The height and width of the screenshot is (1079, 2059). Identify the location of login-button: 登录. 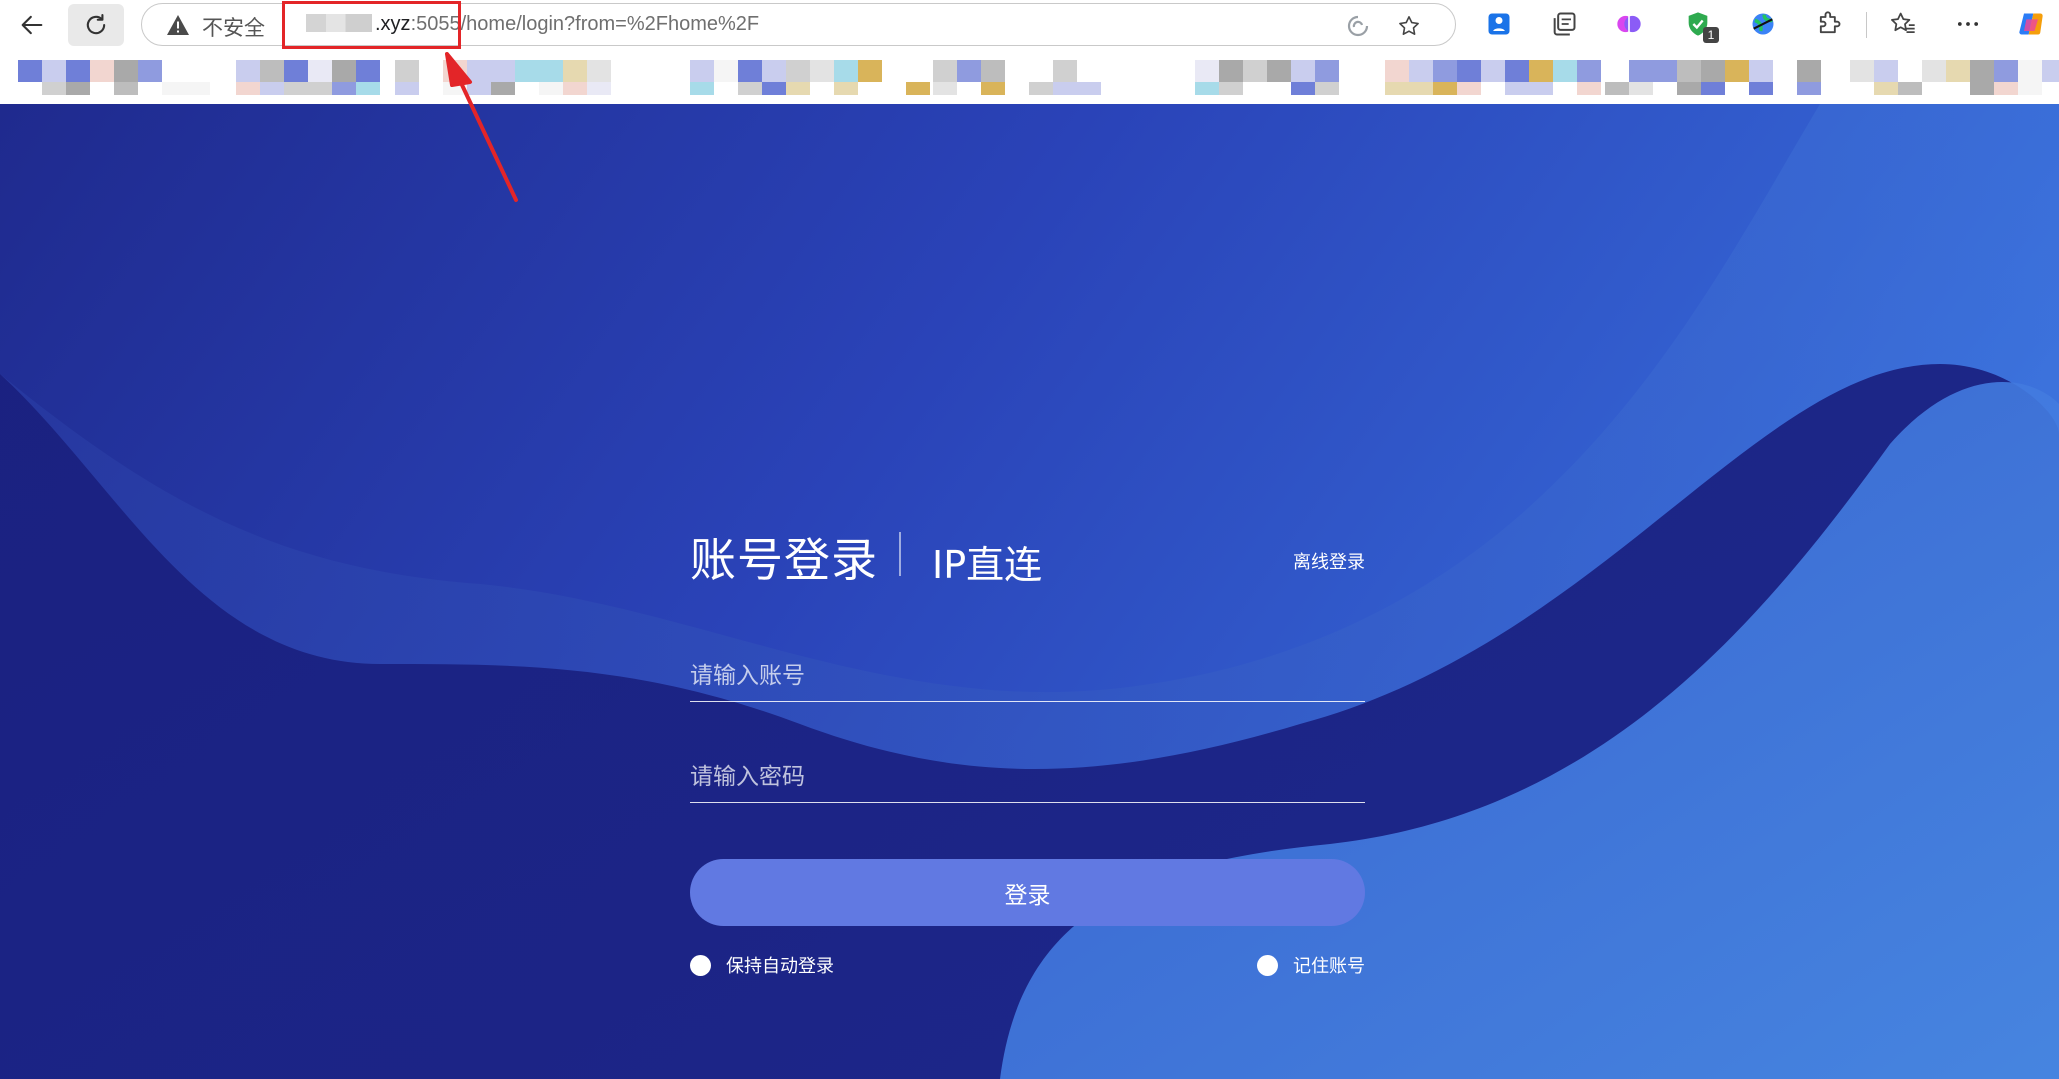
(1027, 892).